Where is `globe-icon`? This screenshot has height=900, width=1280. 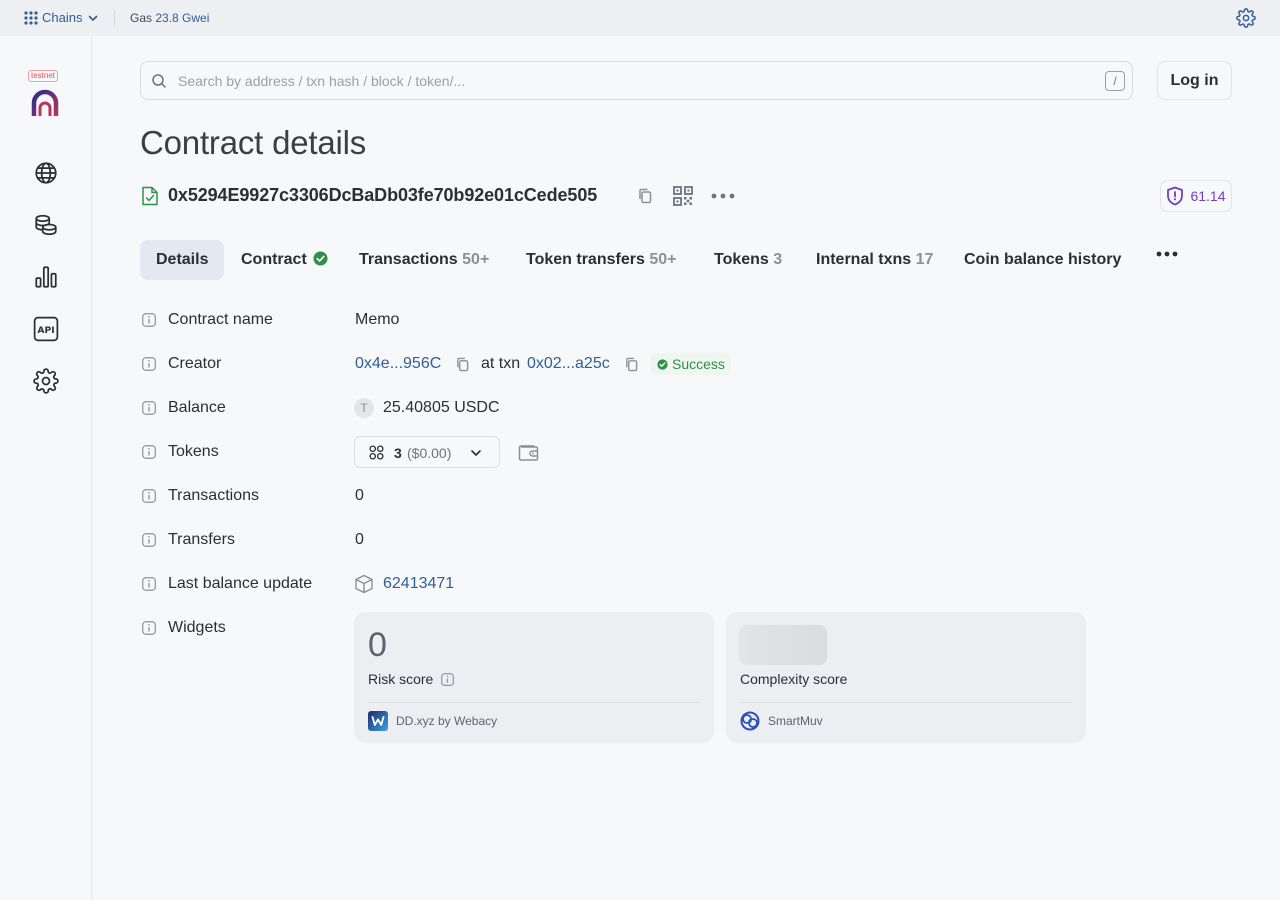
globe-icon is located at coordinates (46, 173).